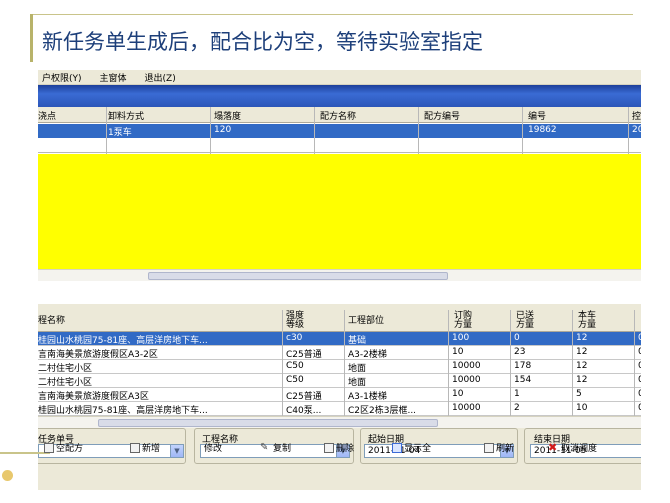 This screenshot has width=670, height=503. What do you see at coordinates (339, 96) in the screenshot?
I see `toolbar-band` at bounding box center [339, 96].